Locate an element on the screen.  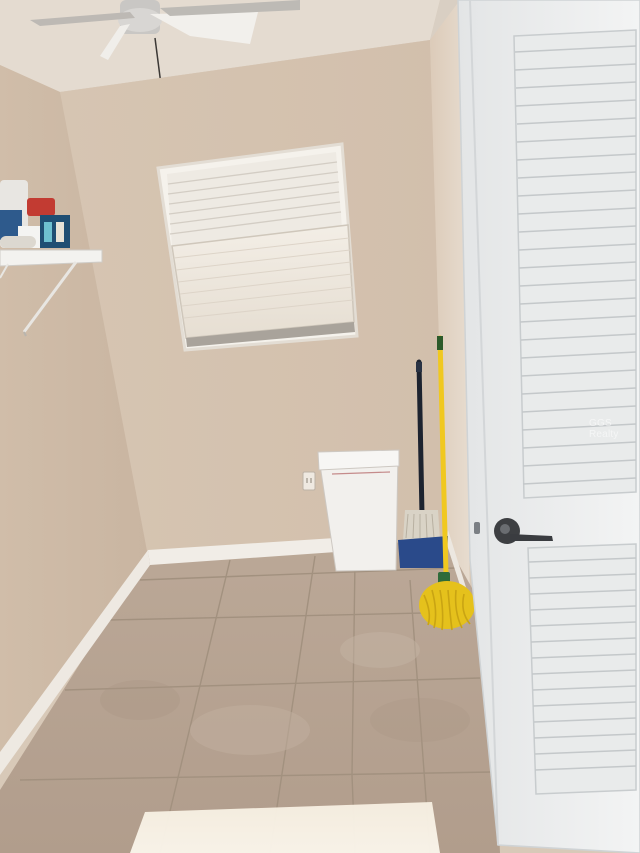
window is located at coordinates (257, 247).